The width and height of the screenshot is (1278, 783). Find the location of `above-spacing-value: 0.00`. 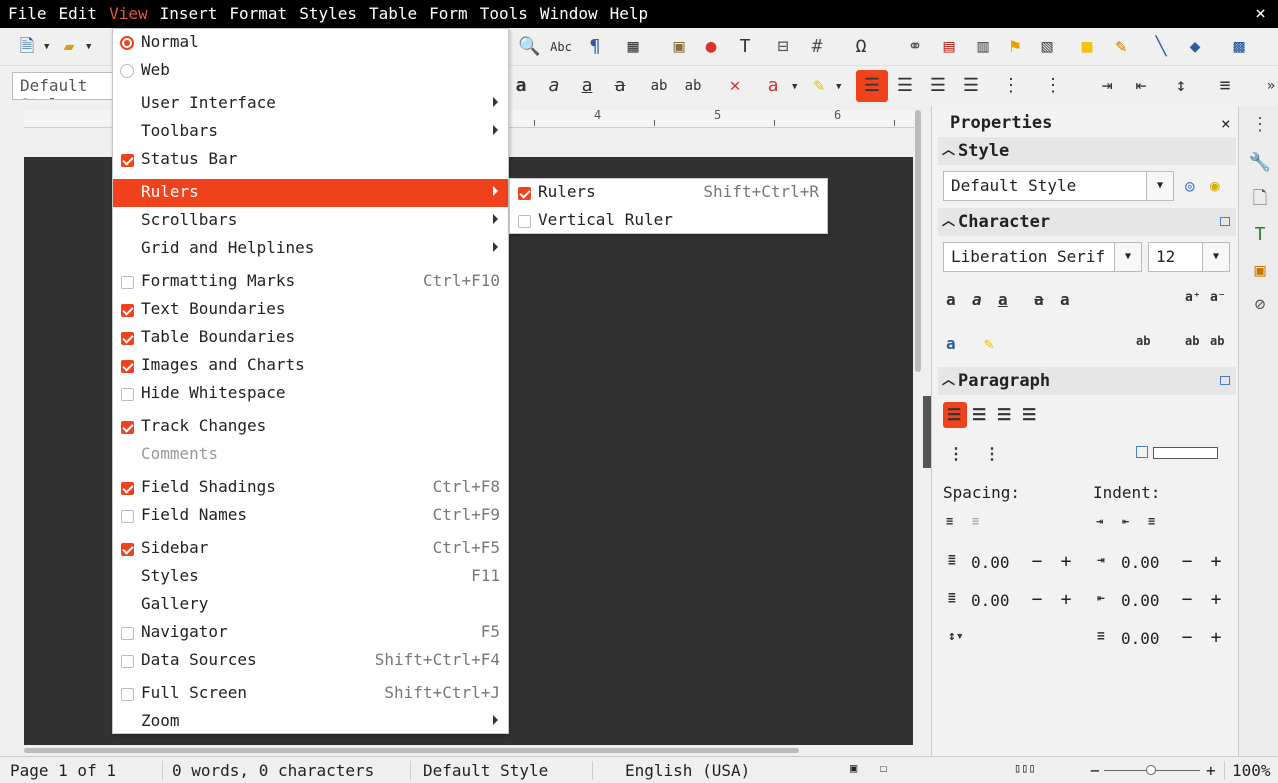

above-spacing-value: 0.00 is located at coordinates (990, 562).